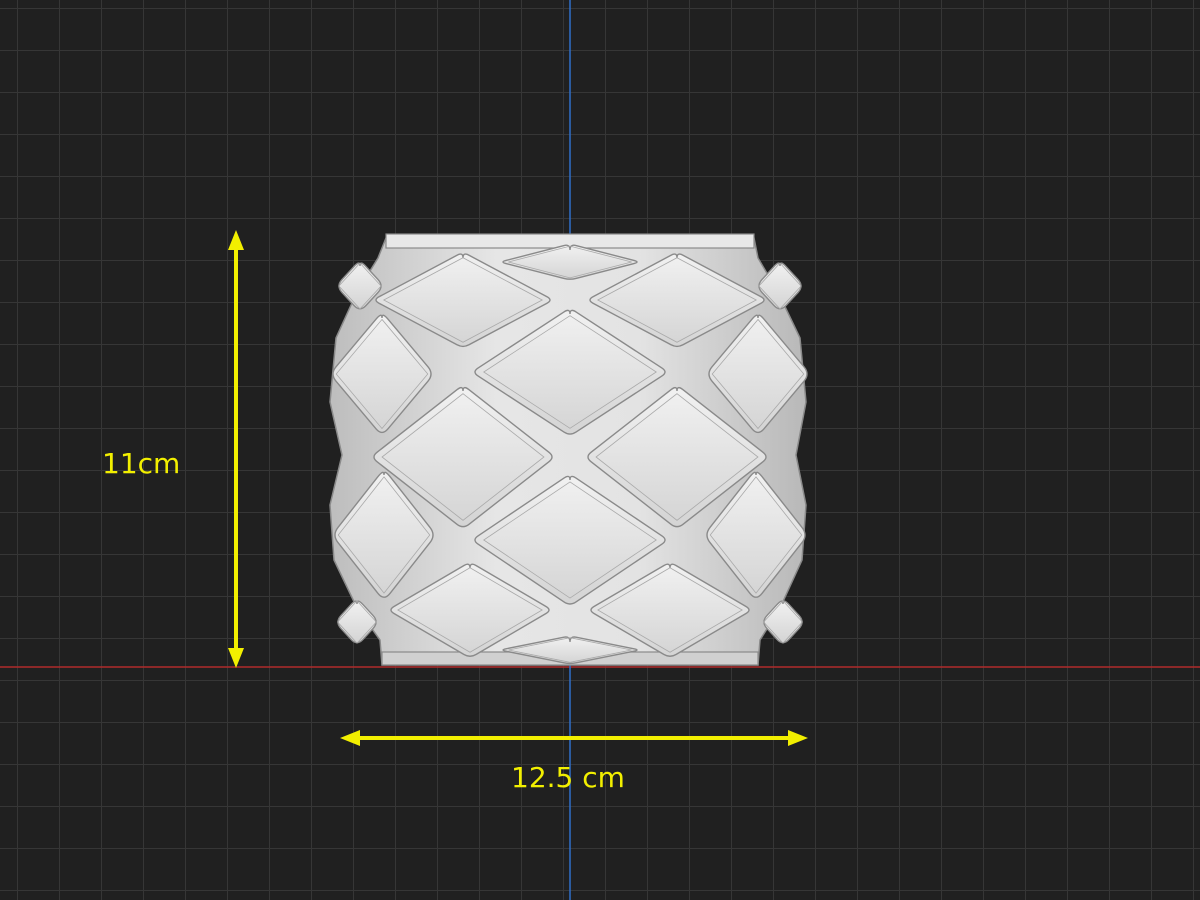 The height and width of the screenshot is (900, 1200). Describe the element at coordinates (236, 449) in the screenshot. I see `height-dimension-arrow` at that location.